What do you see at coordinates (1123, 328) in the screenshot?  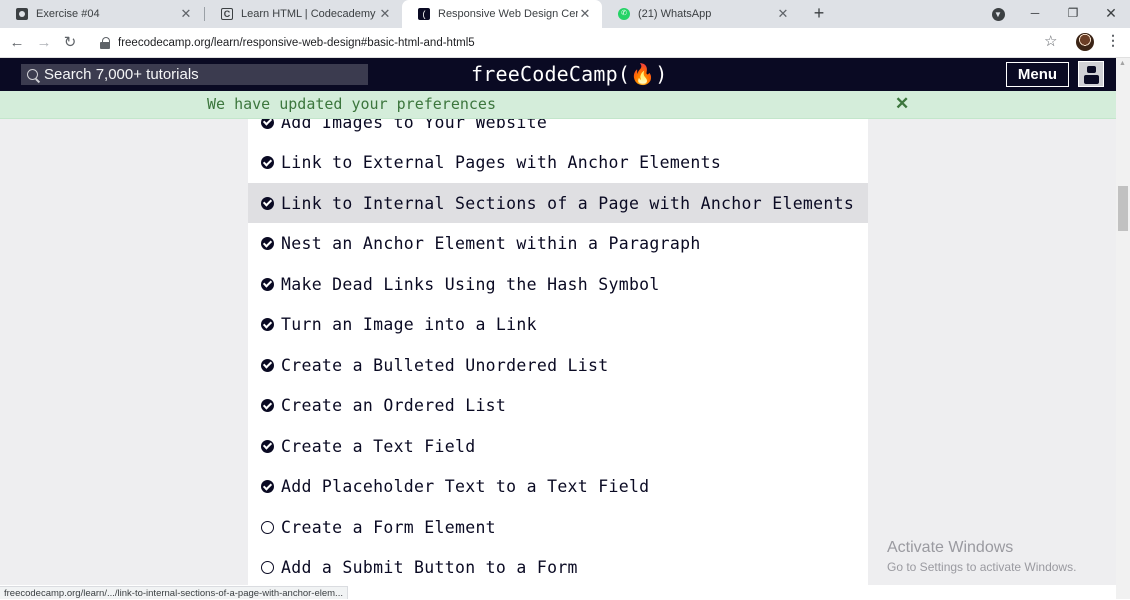 I see `page-scrollbar` at bounding box center [1123, 328].